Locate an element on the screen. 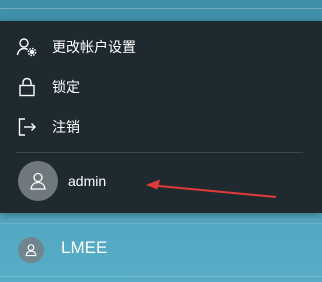  lock-icon is located at coordinates (27, 87).